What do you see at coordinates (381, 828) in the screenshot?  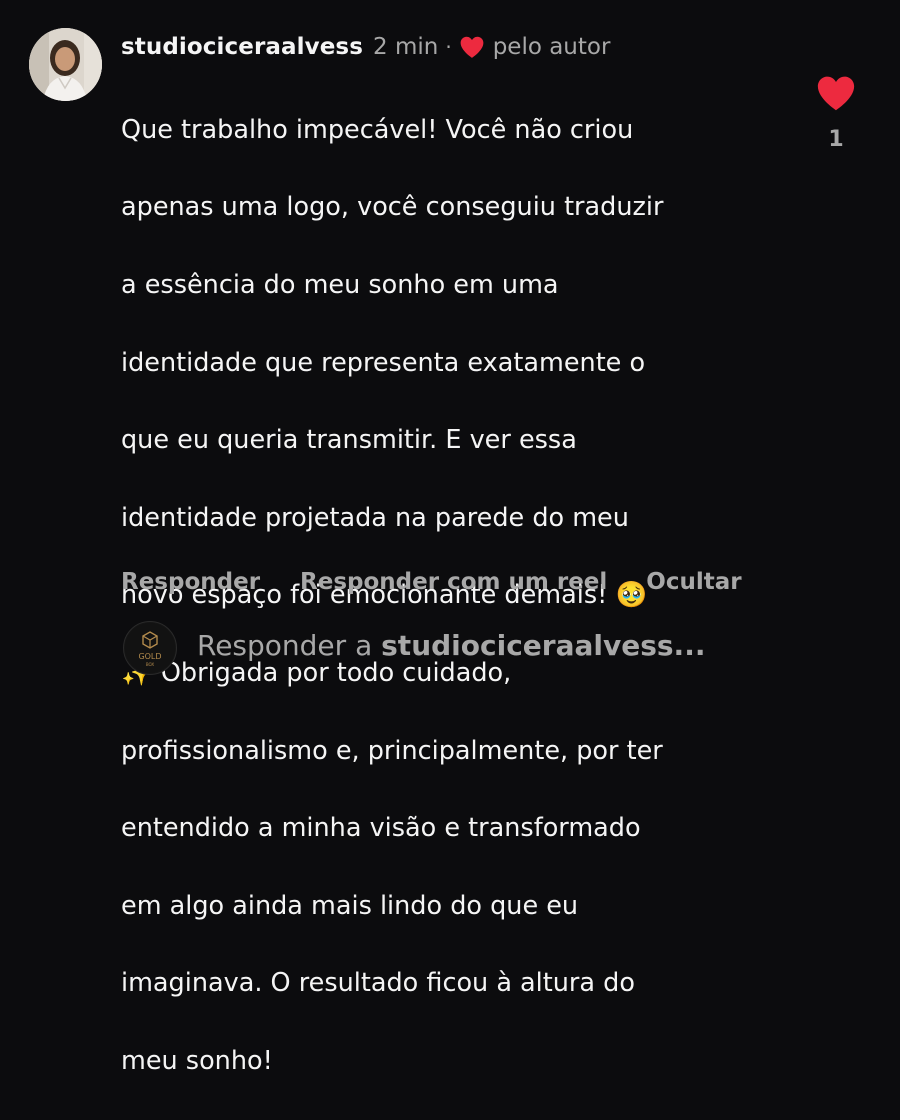 I see `comment-line: entendido a minha visão e transformado` at bounding box center [381, 828].